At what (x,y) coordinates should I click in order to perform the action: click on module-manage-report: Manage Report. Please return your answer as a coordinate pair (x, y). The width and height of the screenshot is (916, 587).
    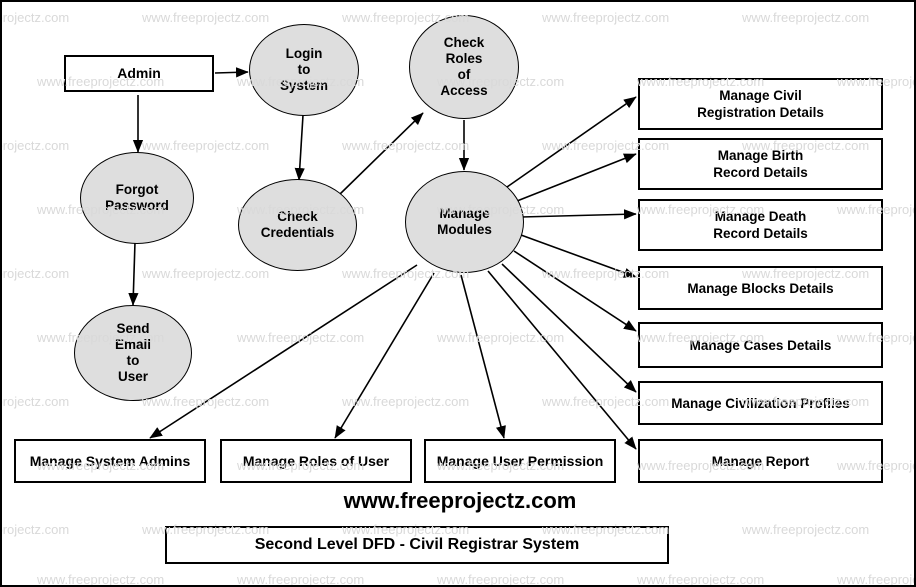
    Looking at the image, I should click on (760, 461).